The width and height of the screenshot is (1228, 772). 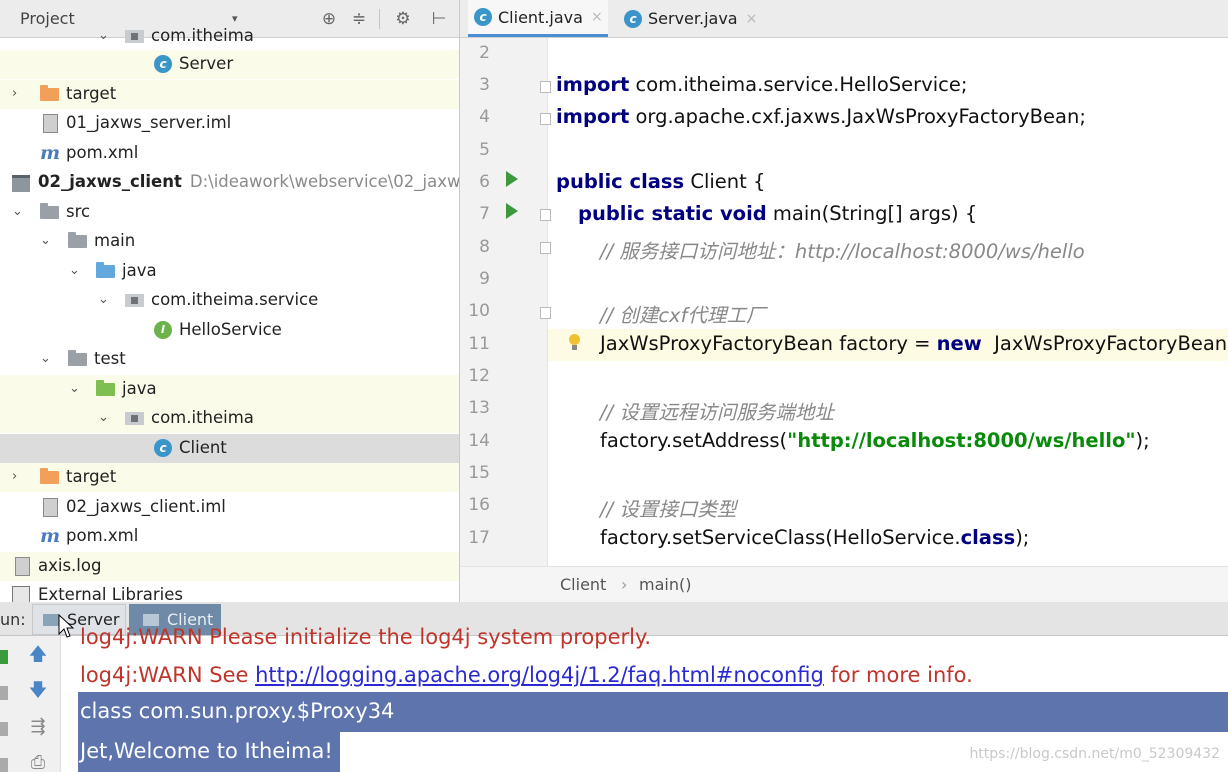 I want to click on tree-item-label: src, so click(x=78, y=211).